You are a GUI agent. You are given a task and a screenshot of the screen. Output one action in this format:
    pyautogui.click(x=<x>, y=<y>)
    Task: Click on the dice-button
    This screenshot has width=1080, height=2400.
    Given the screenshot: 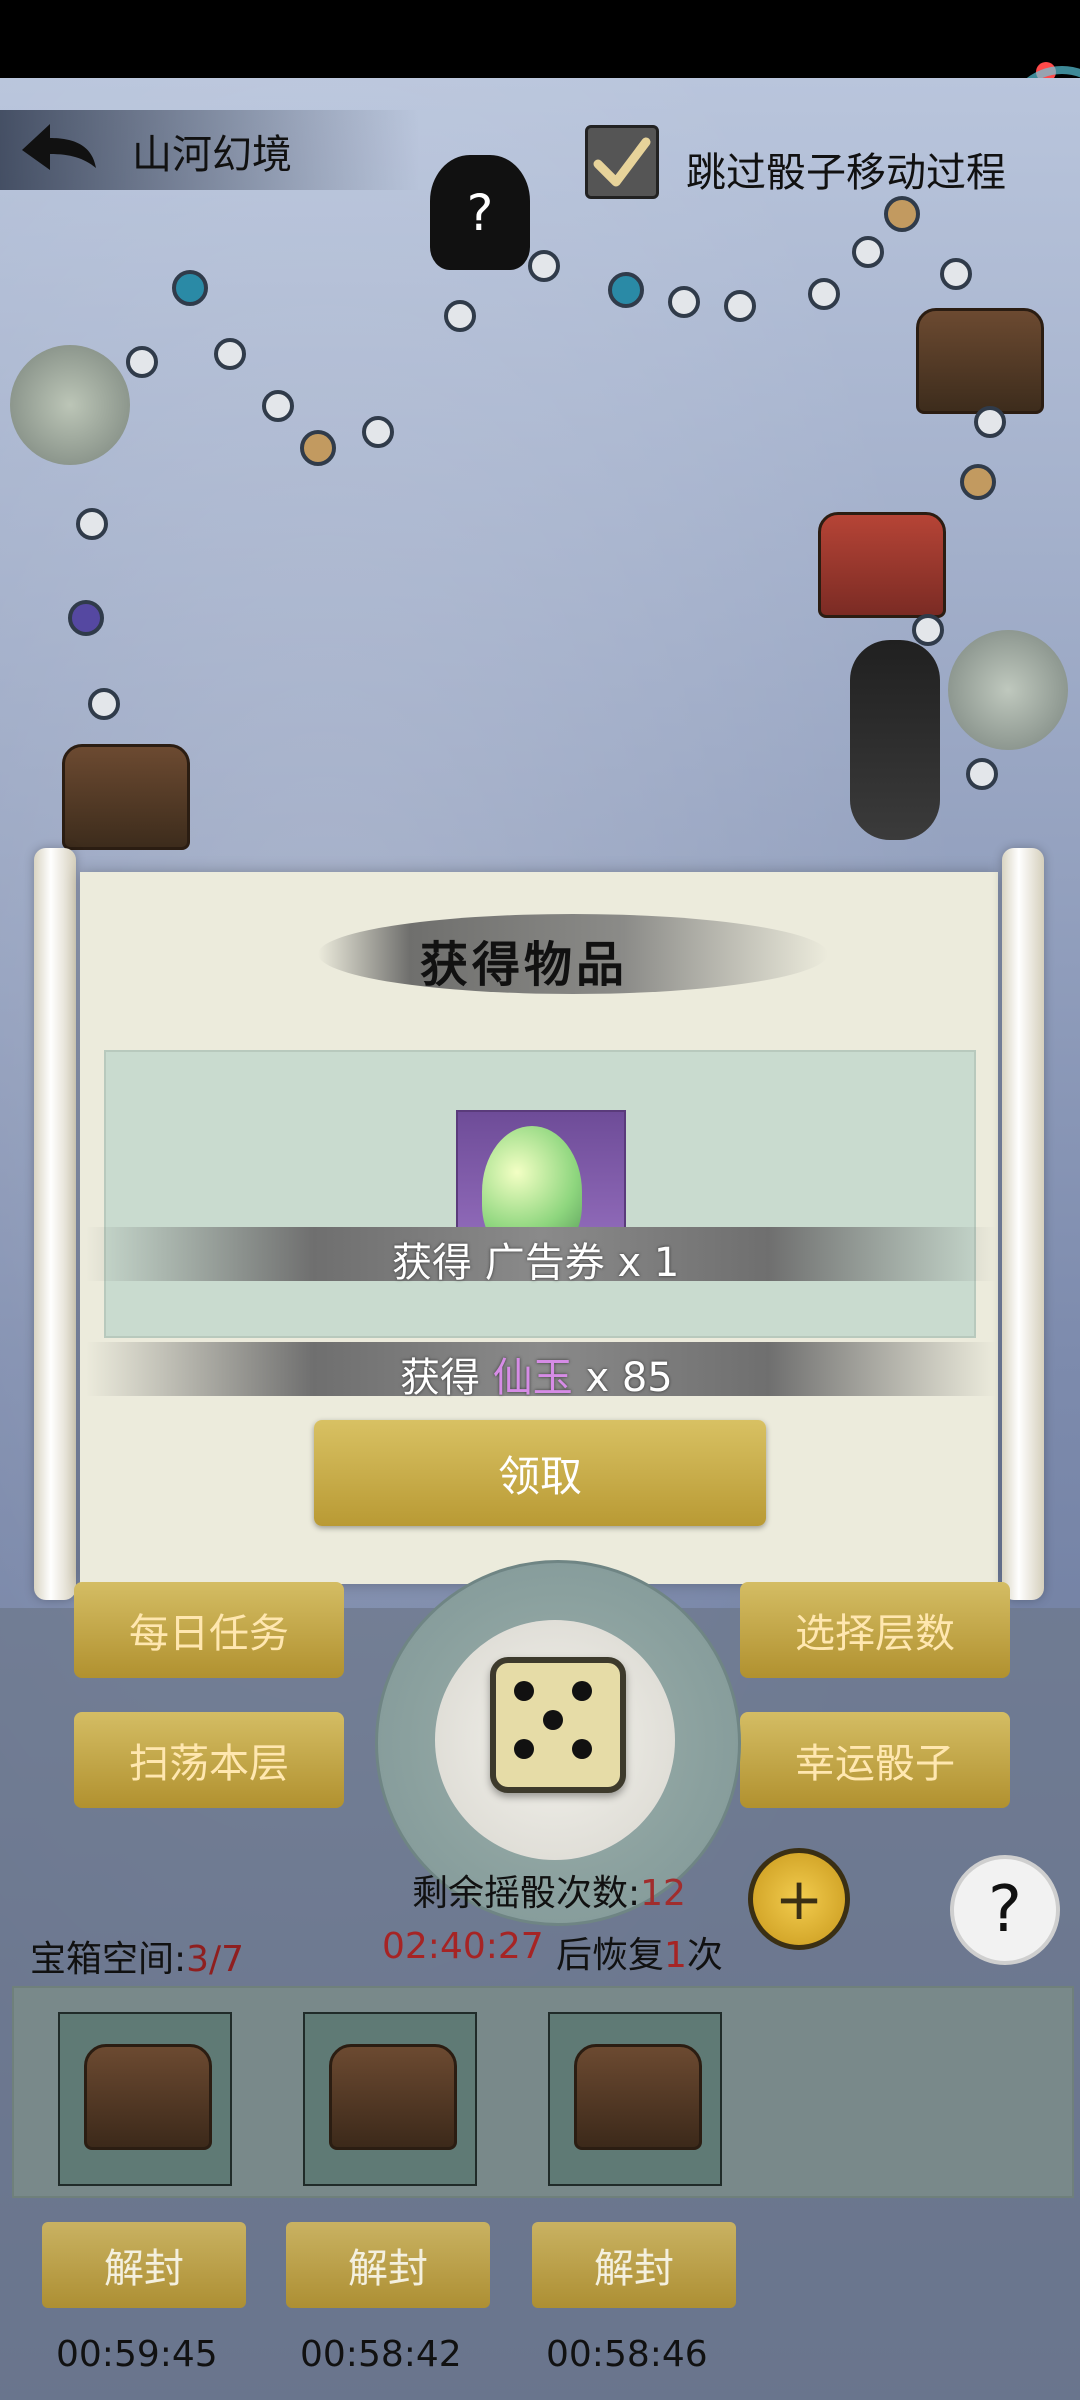 What is the action you would take?
    pyautogui.click(x=558, y=1725)
    